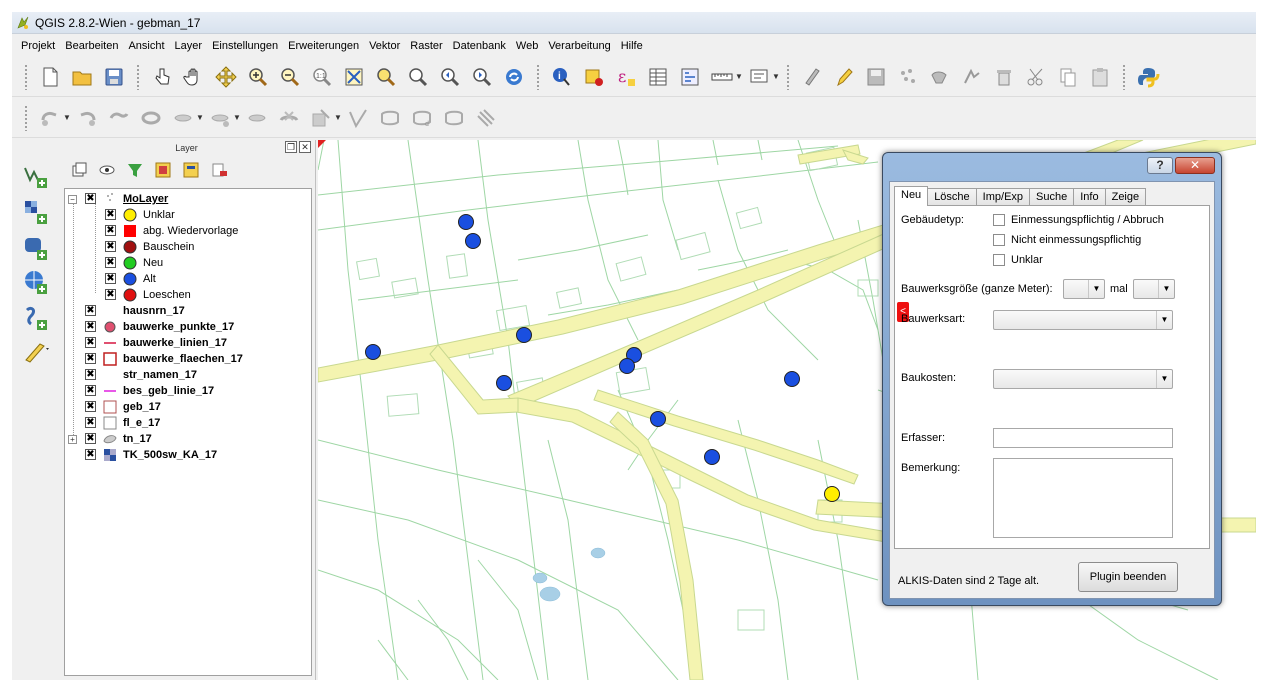  What do you see at coordinates (36, 282) in the screenshot?
I see `add-wms-layer-icon` at bounding box center [36, 282].